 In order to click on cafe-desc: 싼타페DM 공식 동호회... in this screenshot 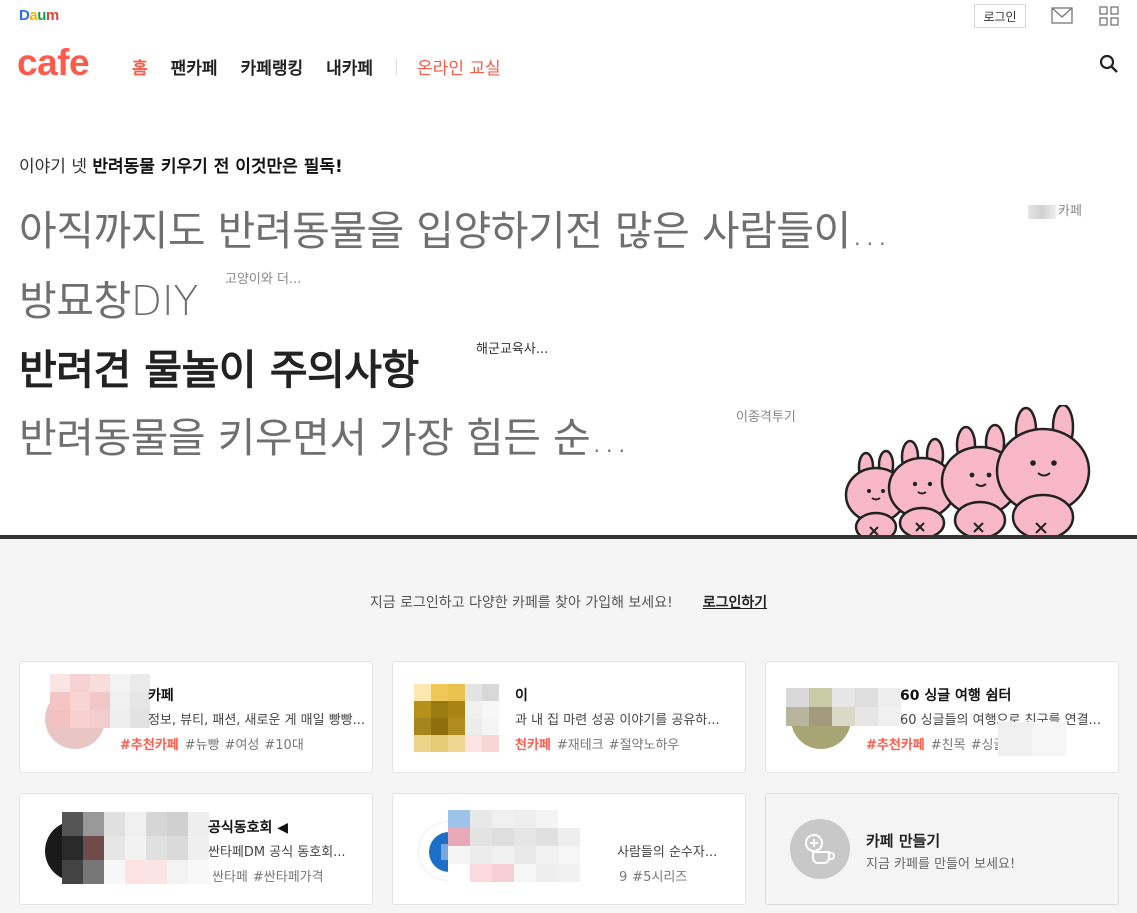, I will do `click(277, 852)`.